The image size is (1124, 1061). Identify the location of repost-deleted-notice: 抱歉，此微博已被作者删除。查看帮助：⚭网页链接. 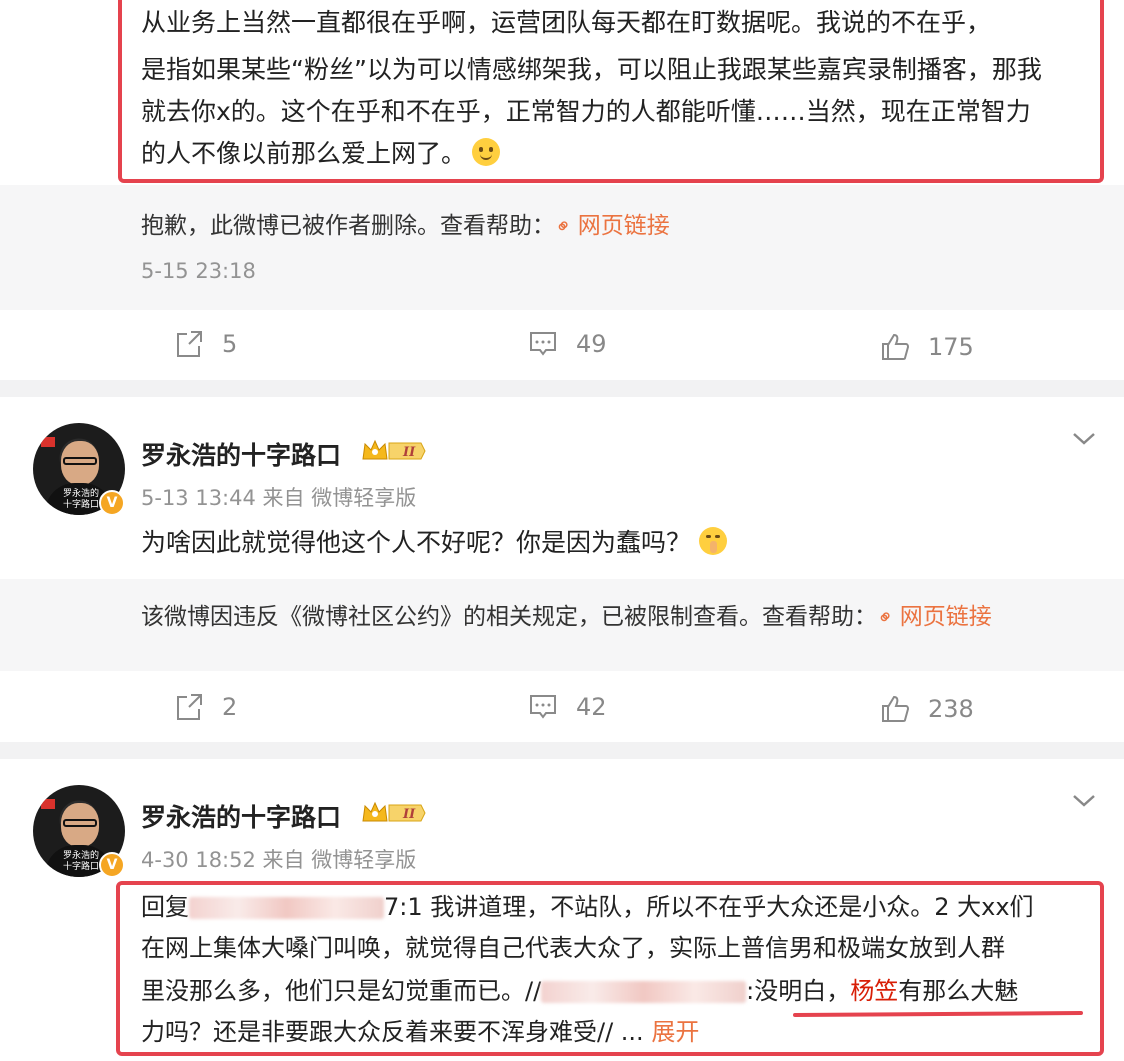
(405, 226).